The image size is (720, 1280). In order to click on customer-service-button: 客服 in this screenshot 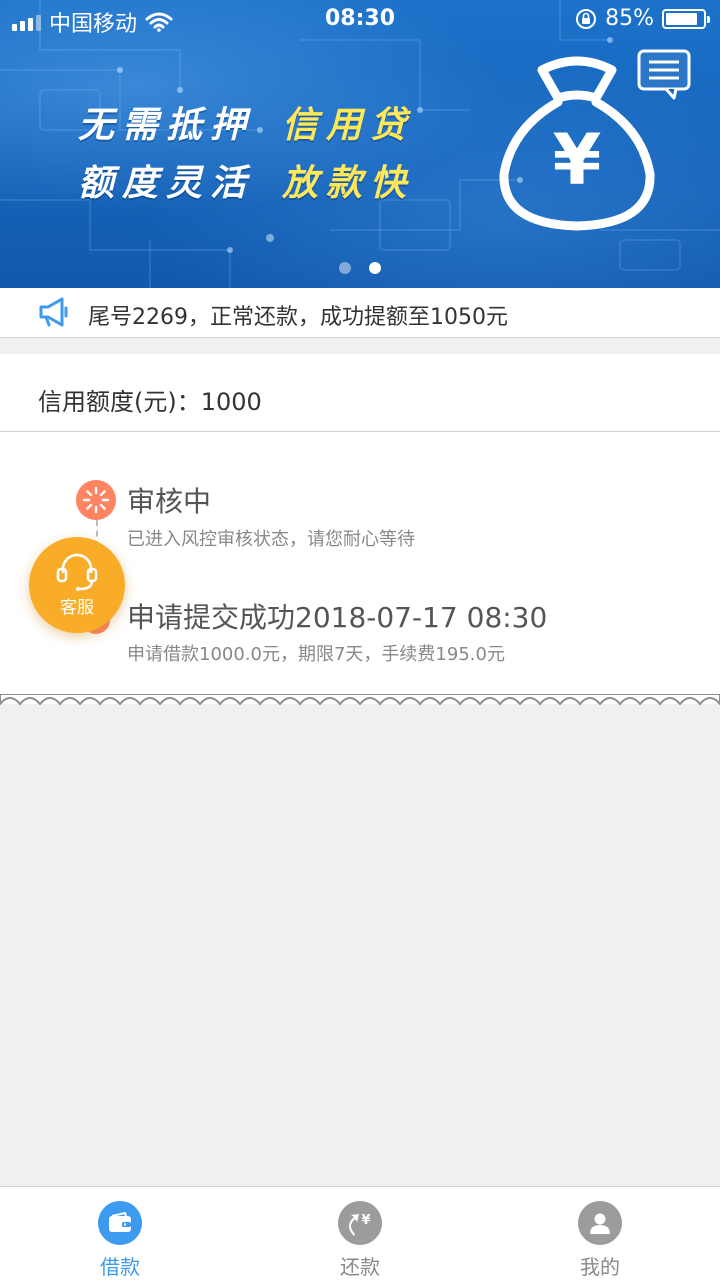, I will do `click(77, 585)`.